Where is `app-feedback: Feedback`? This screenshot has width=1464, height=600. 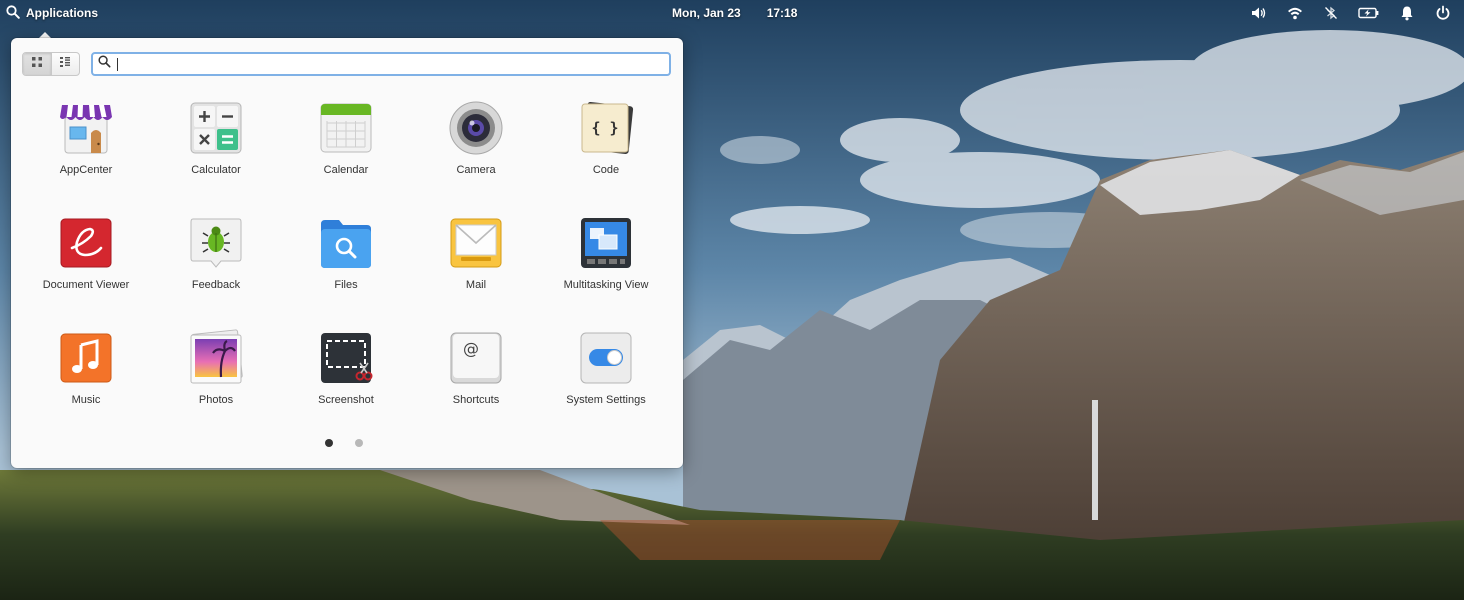
app-feedback: Feedback is located at coordinates (216, 268).